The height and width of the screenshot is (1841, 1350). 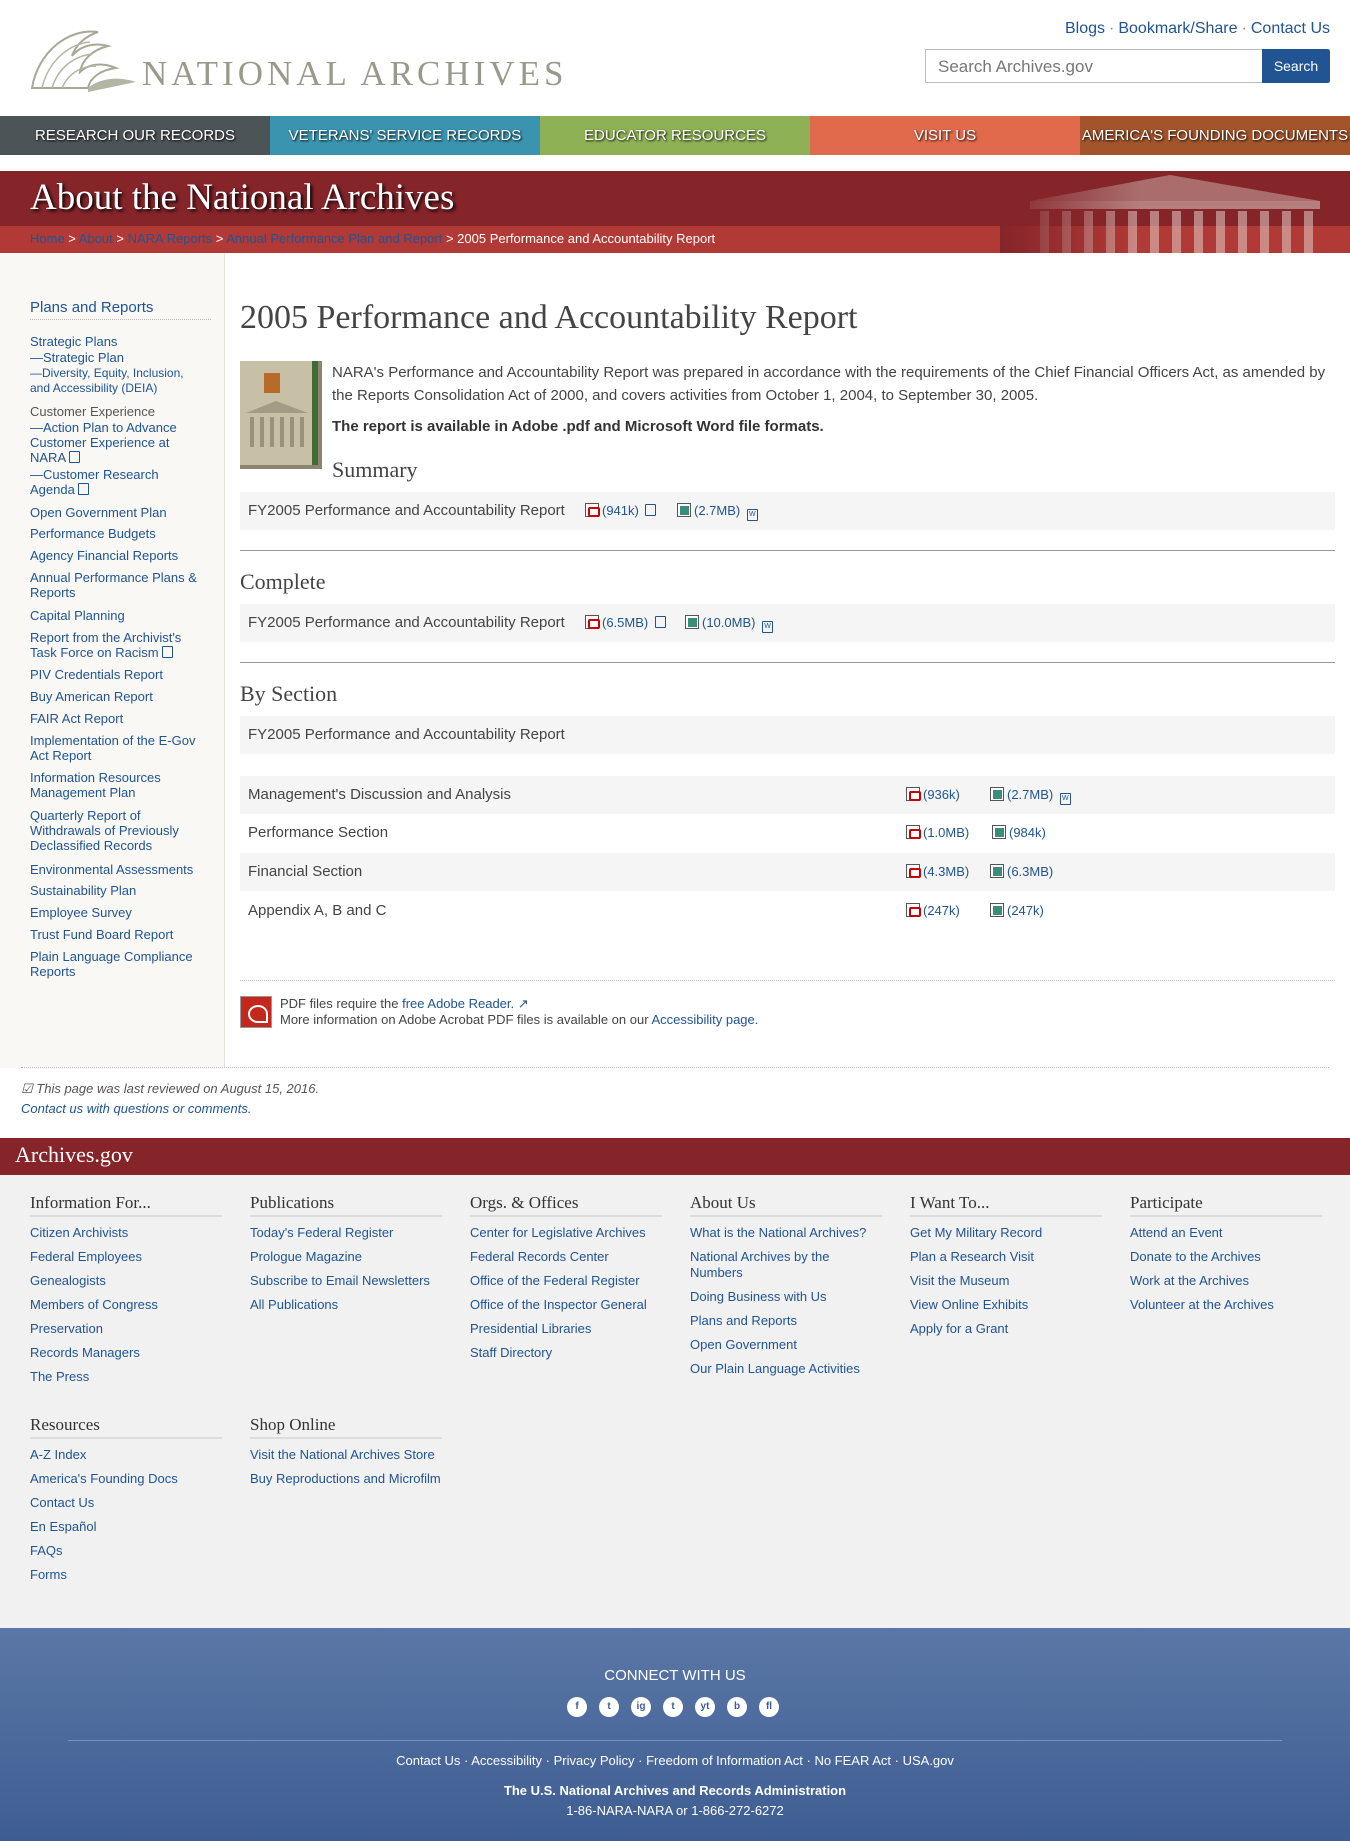 What do you see at coordinates (717, 512) in the screenshot?
I see `summary-doc-link: (2.7MB) W` at bounding box center [717, 512].